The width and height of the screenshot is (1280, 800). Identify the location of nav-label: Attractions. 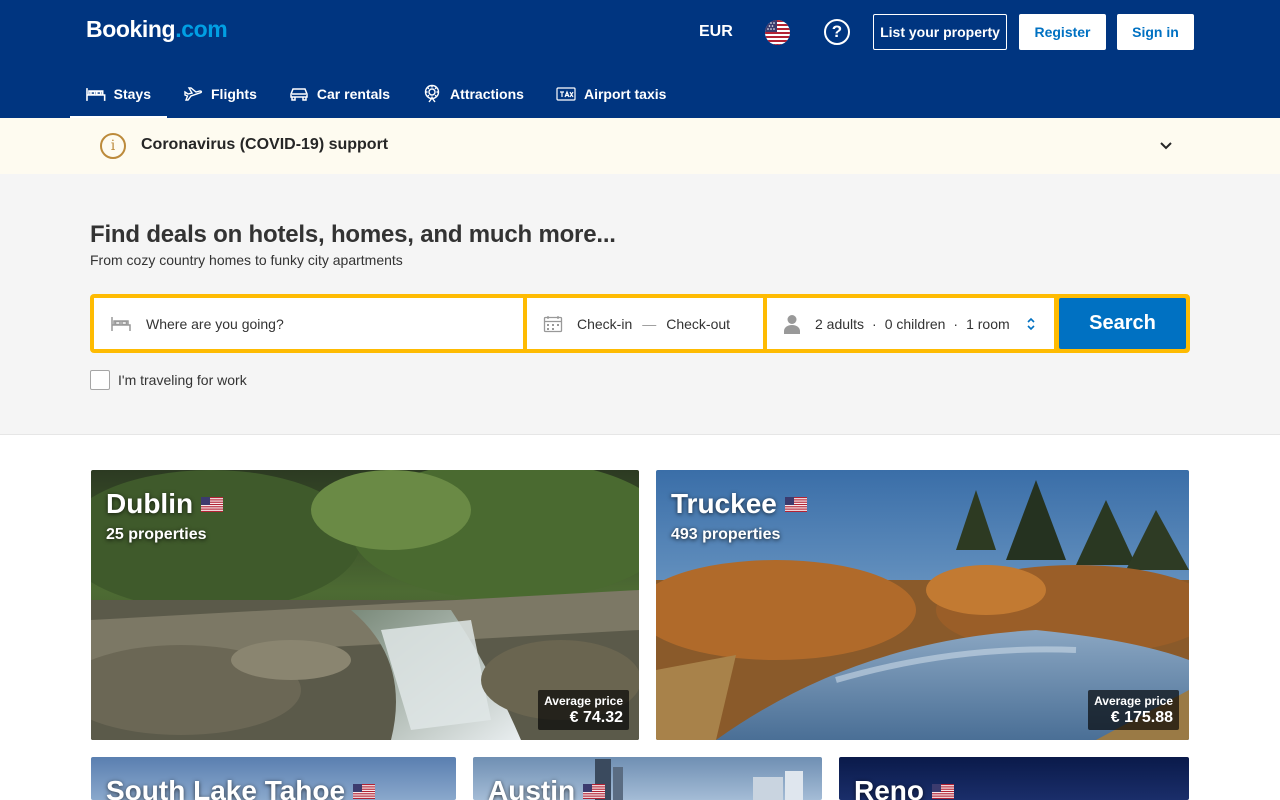
(487, 94).